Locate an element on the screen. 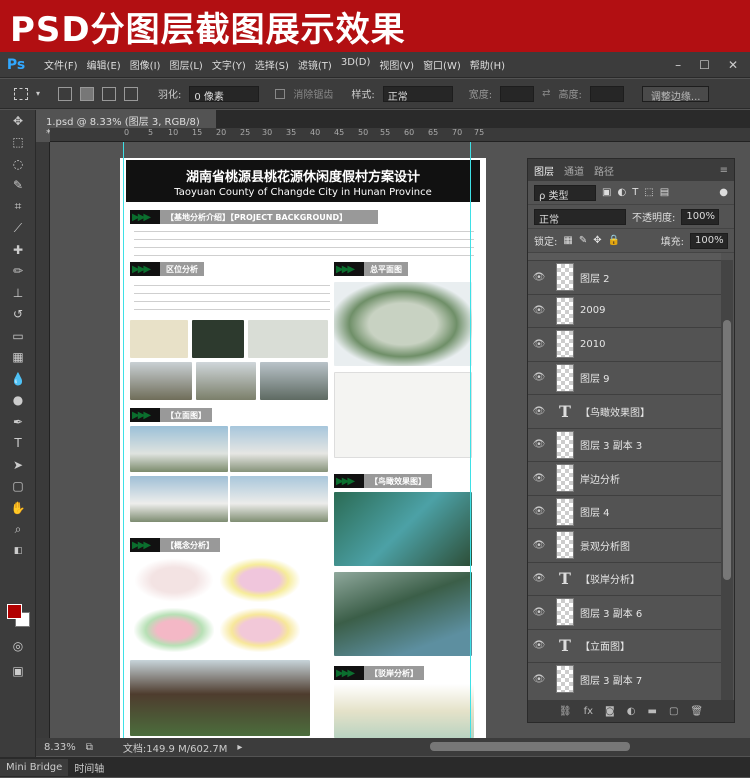  move-tool-icon: ✥ is located at coordinates (18, 121).